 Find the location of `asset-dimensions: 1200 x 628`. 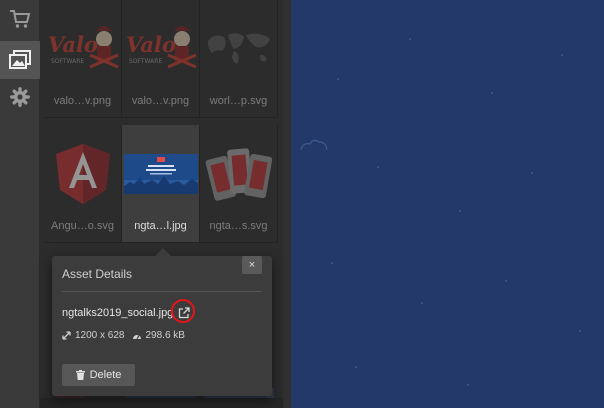

asset-dimensions: 1200 x 628 is located at coordinates (100, 335).